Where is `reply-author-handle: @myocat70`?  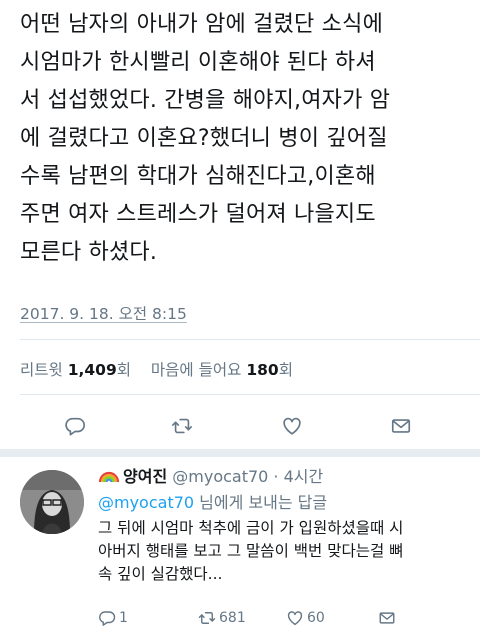 reply-author-handle: @myocat70 is located at coordinates (220, 476).